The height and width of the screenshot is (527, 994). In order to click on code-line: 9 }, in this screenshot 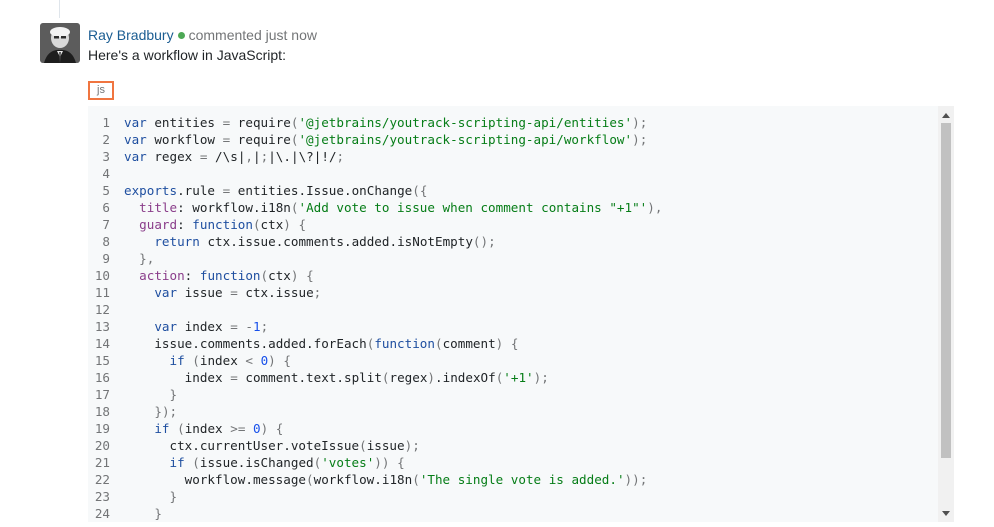, I will do `click(512, 258)`.